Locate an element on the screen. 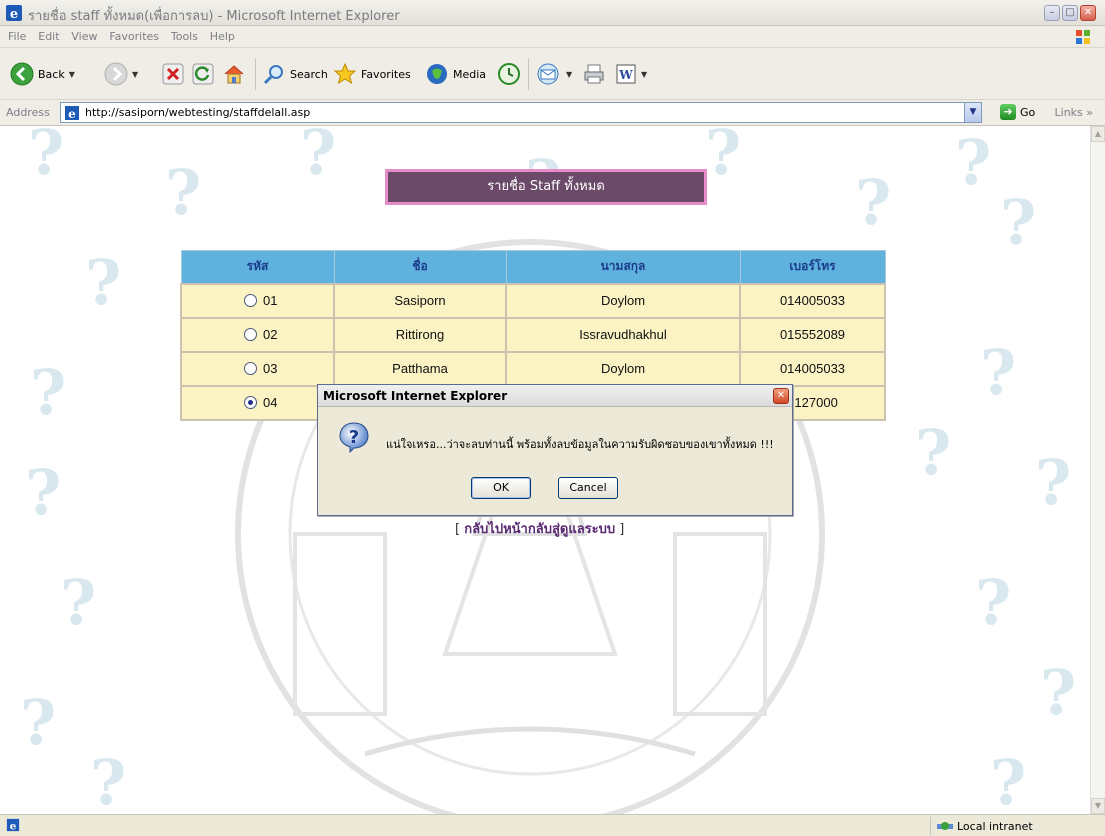  scroll-down-arrow-icon: ▼ is located at coordinates (1098, 806).